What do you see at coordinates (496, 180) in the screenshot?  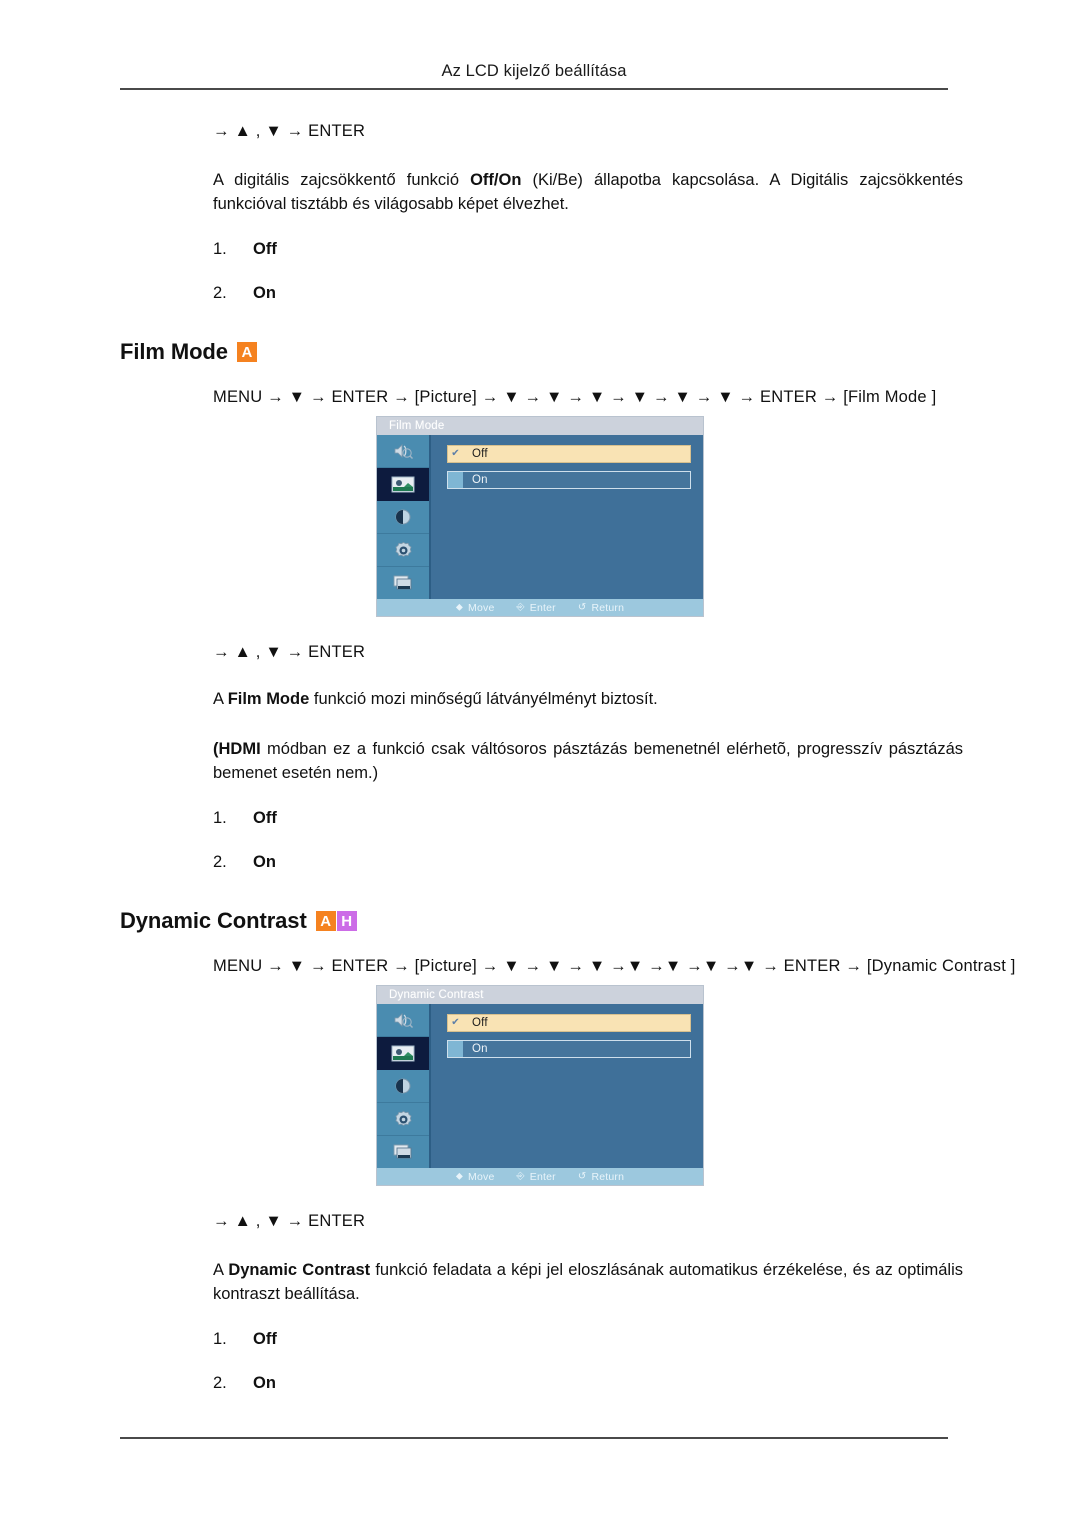 I see `digital-nr-desc-bold: Off/On` at bounding box center [496, 180].